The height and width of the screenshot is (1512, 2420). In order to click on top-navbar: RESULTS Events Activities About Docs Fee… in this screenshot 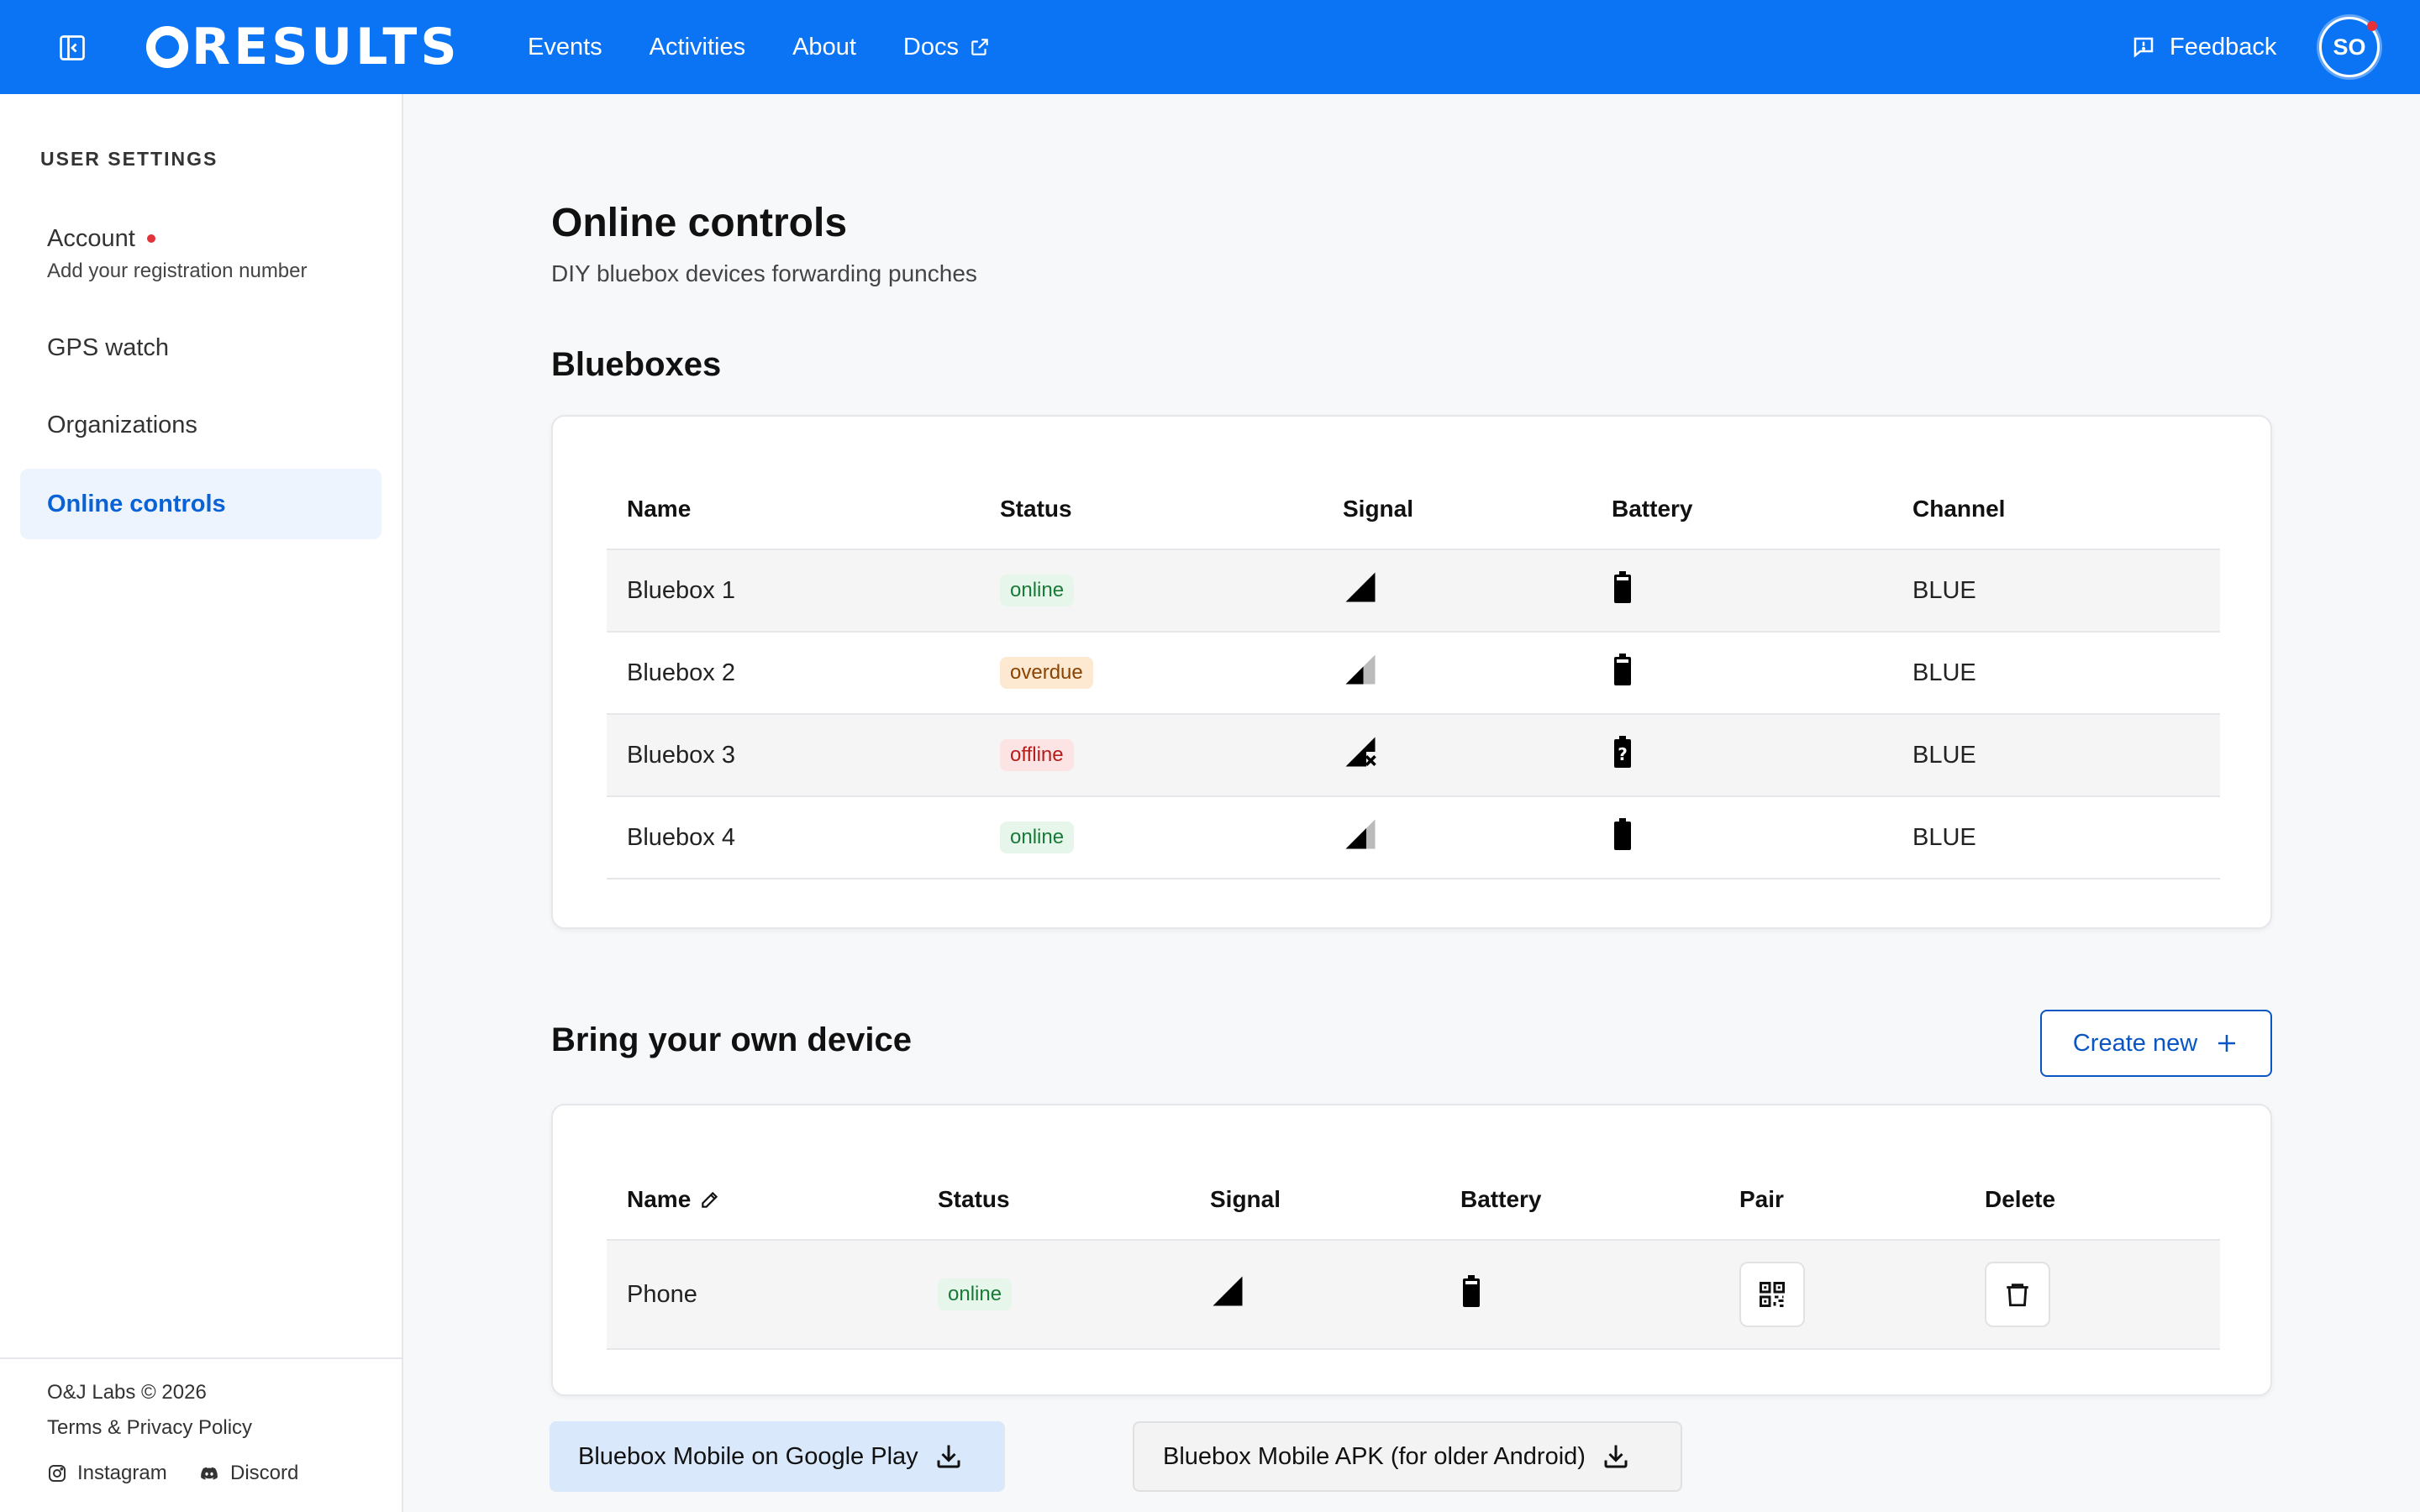, I will do `click(1210, 47)`.